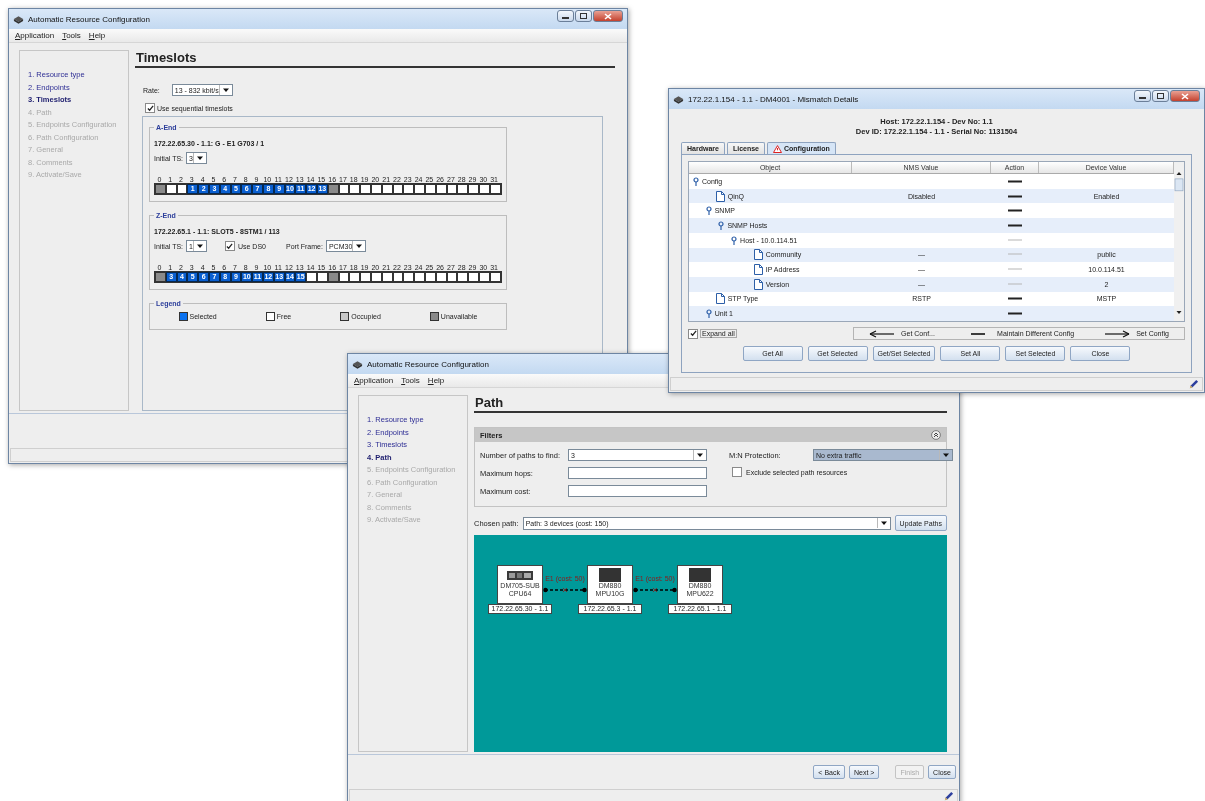  Describe the element at coordinates (936, 435) in the screenshot. I see `collapse-icon` at that location.